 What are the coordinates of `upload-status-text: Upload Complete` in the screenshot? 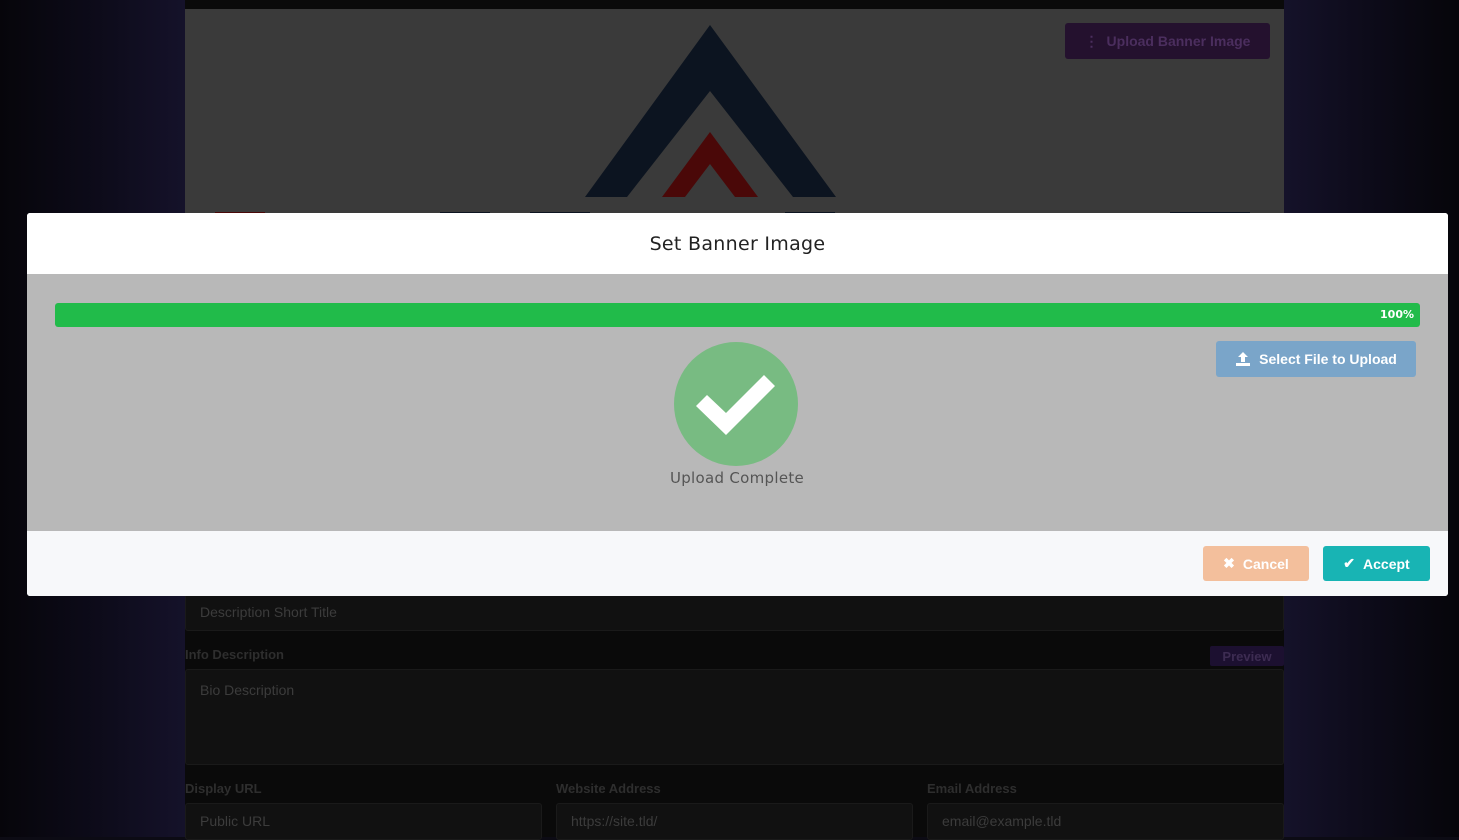 It's located at (737, 478).